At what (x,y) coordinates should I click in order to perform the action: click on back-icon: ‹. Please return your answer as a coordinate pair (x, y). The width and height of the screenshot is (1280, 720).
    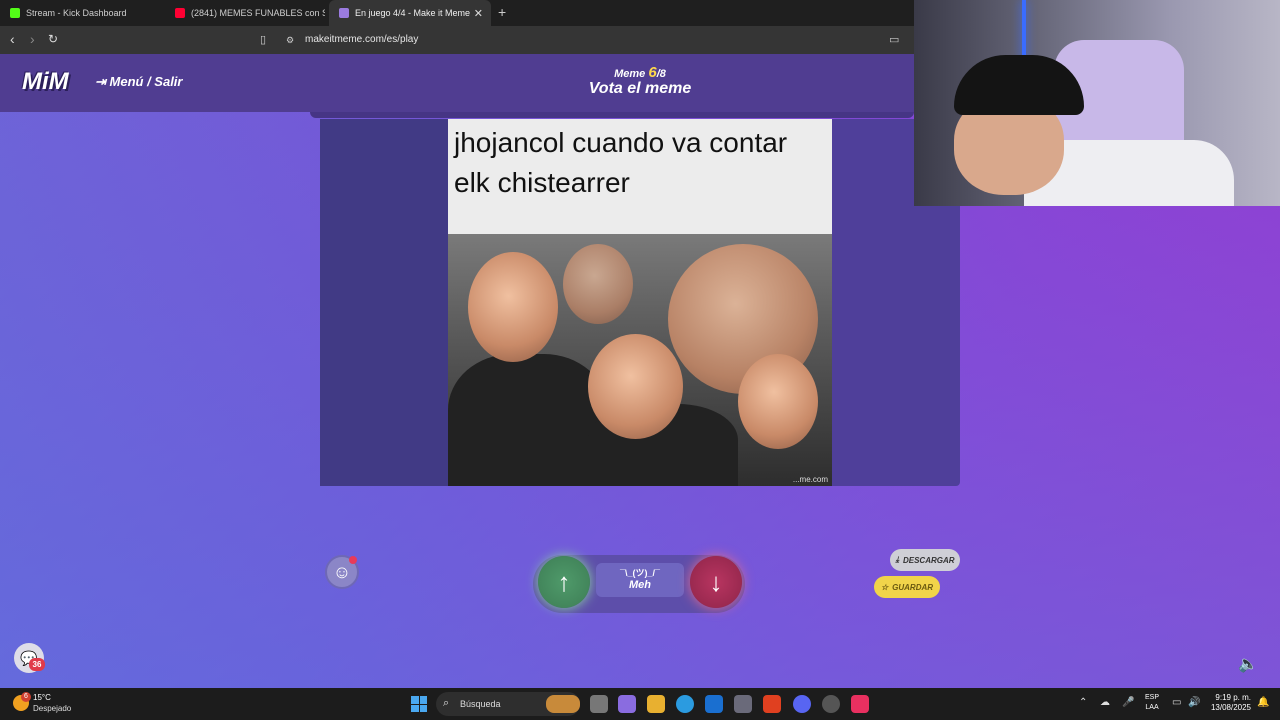
    Looking at the image, I should click on (12, 39).